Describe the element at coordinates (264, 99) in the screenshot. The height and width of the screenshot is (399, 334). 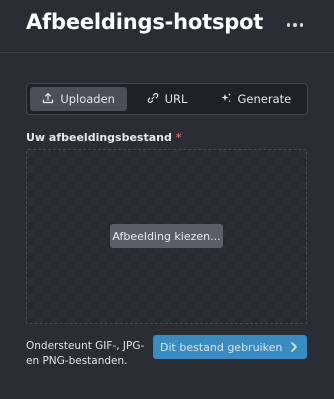
I see `tab-generate-label: Generate` at that location.